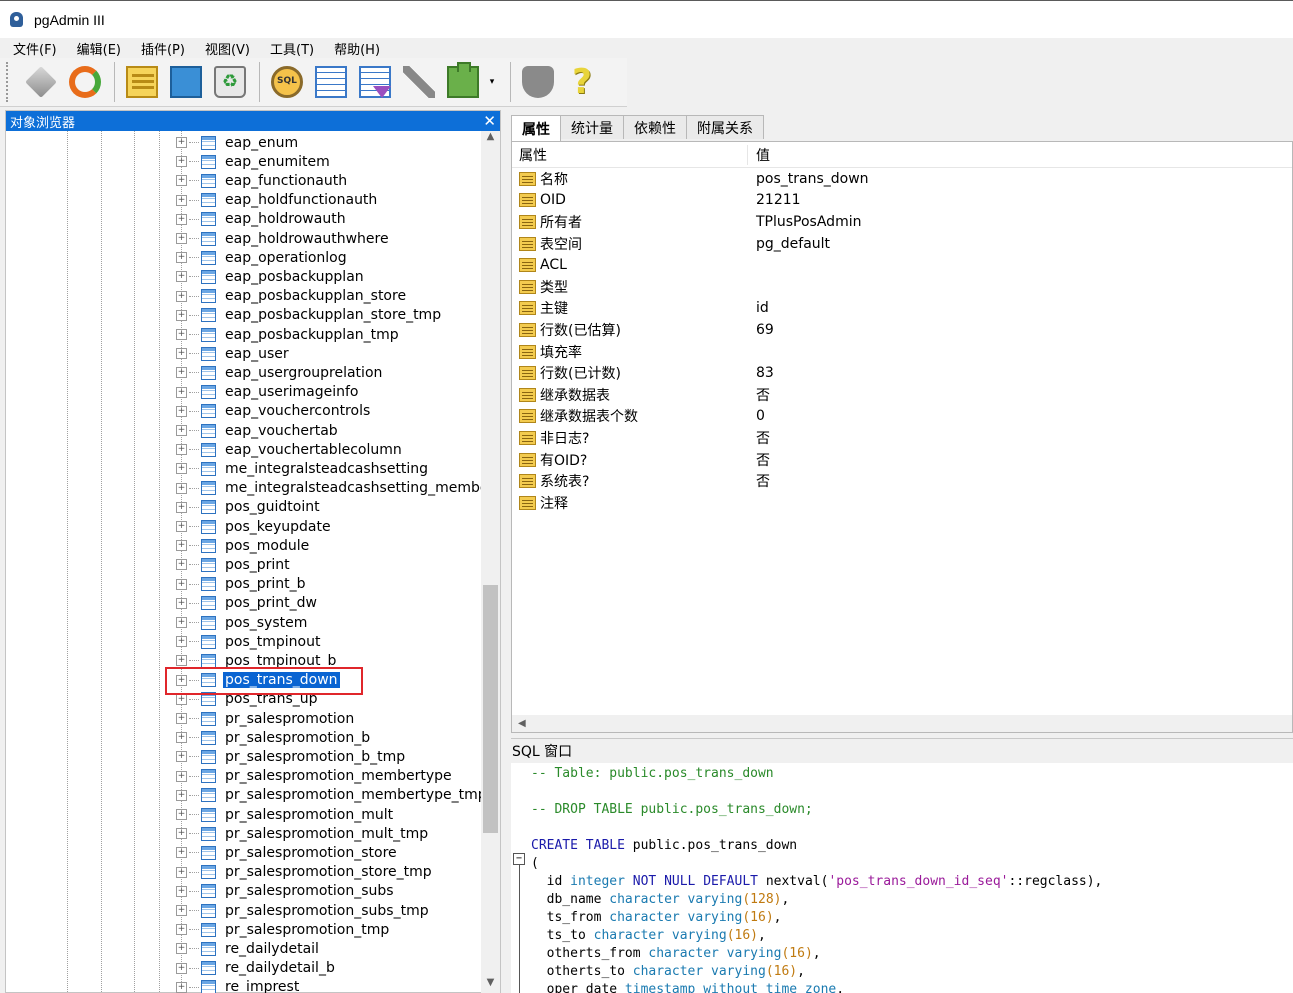  Describe the element at coordinates (290, 449) in the screenshot. I see `tree-item-table: + eap_vouchertablecolumn` at that location.